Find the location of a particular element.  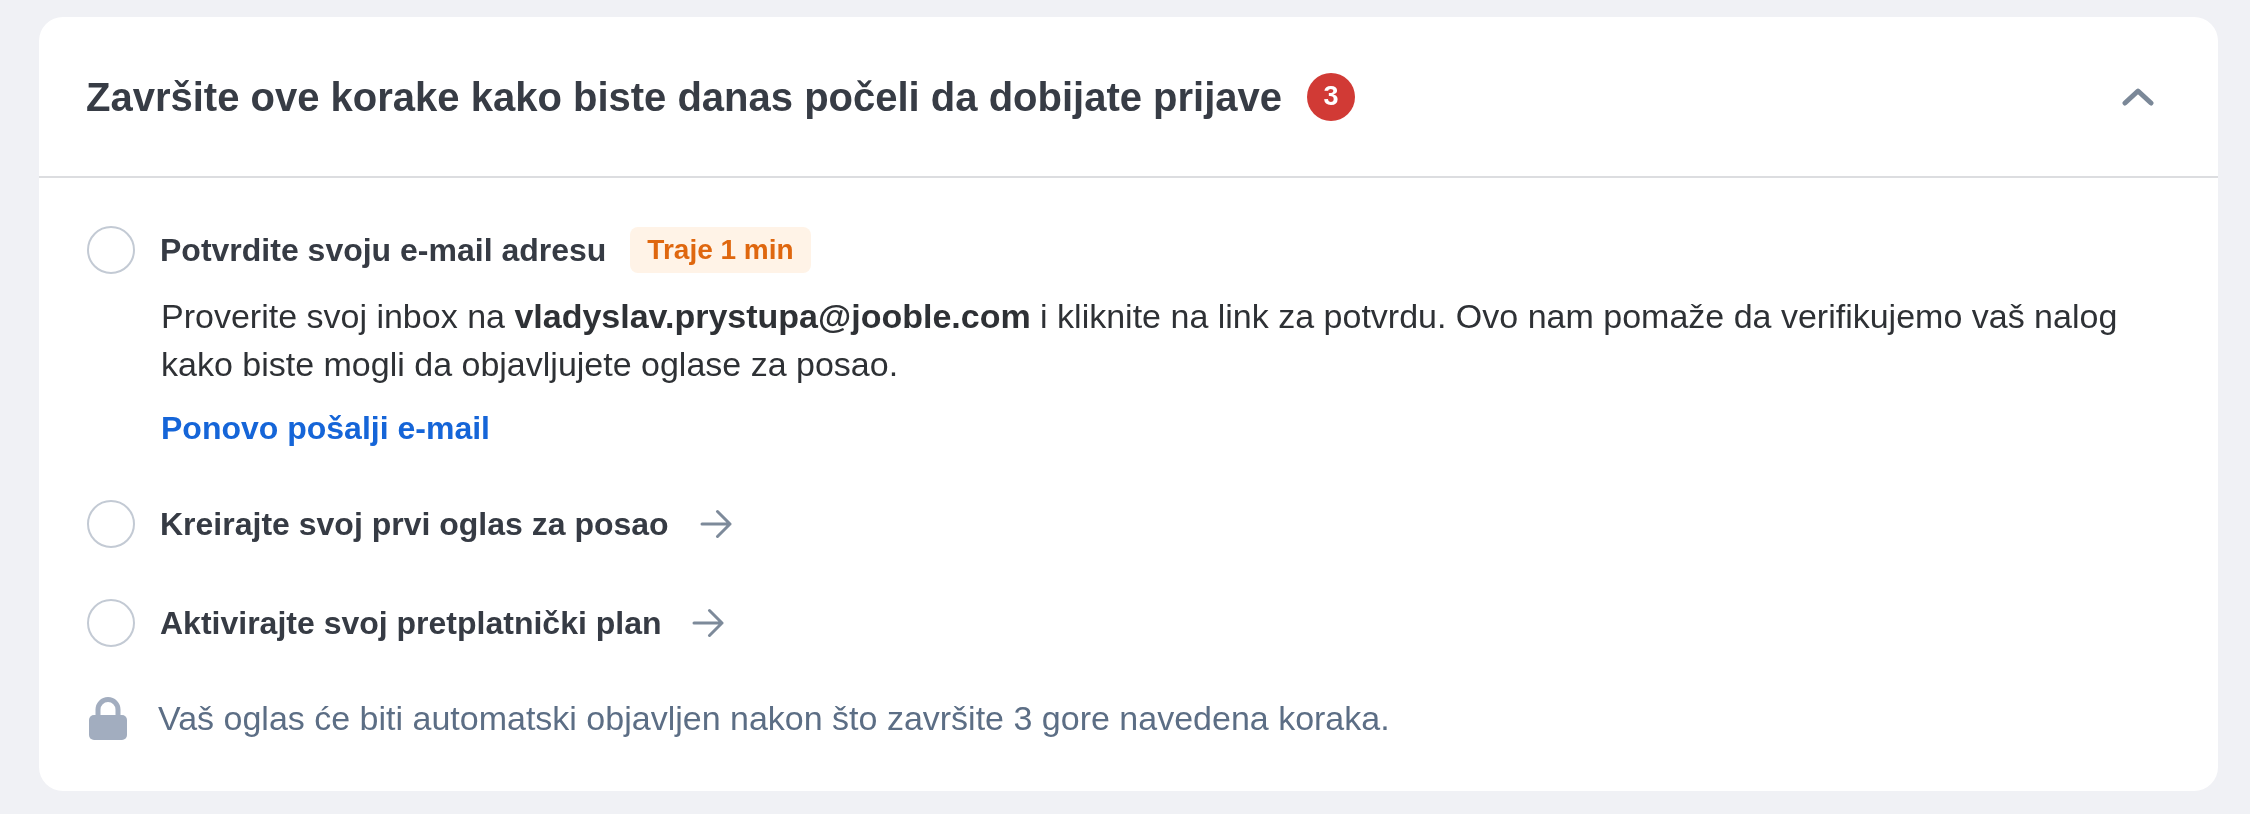

step-description: Proverite svoj inbox na vladyslav.prystupa@jooble.com i kliknite na link za potvrdu. Ovo nam pomaže da verifikujemo vaš nalog kako biste mogli da objavljujete oglase za posao. is located at coordinates (1140, 340).